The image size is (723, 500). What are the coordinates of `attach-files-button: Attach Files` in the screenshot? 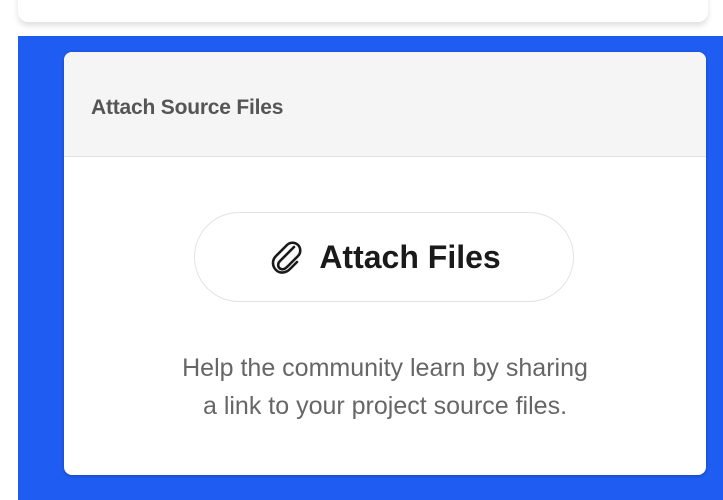 It's located at (384, 257).